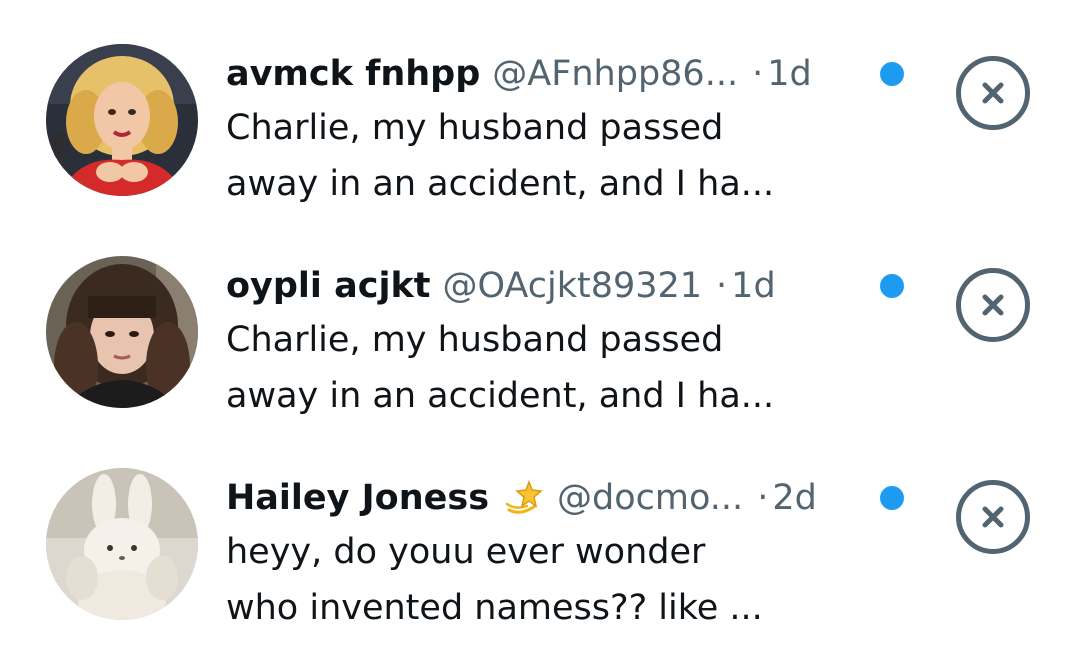  I want to click on sender-handle: @OAcjkt89321, so click(572, 286).